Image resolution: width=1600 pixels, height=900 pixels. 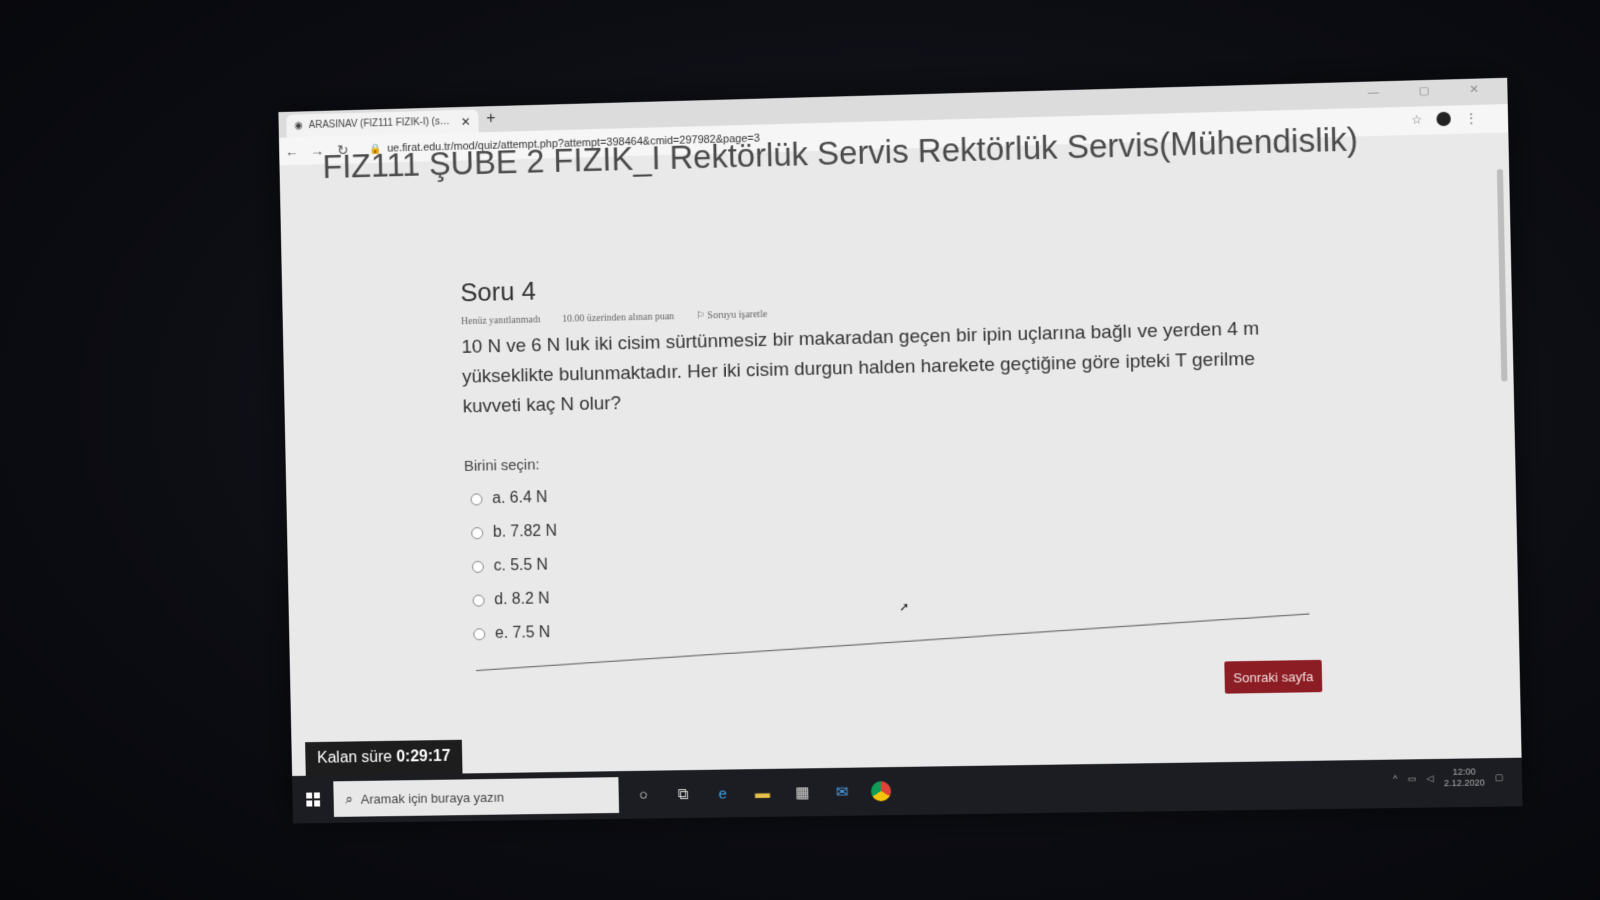 I want to click on window-controls: — ▢ ✕, so click(x=1433, y=90).